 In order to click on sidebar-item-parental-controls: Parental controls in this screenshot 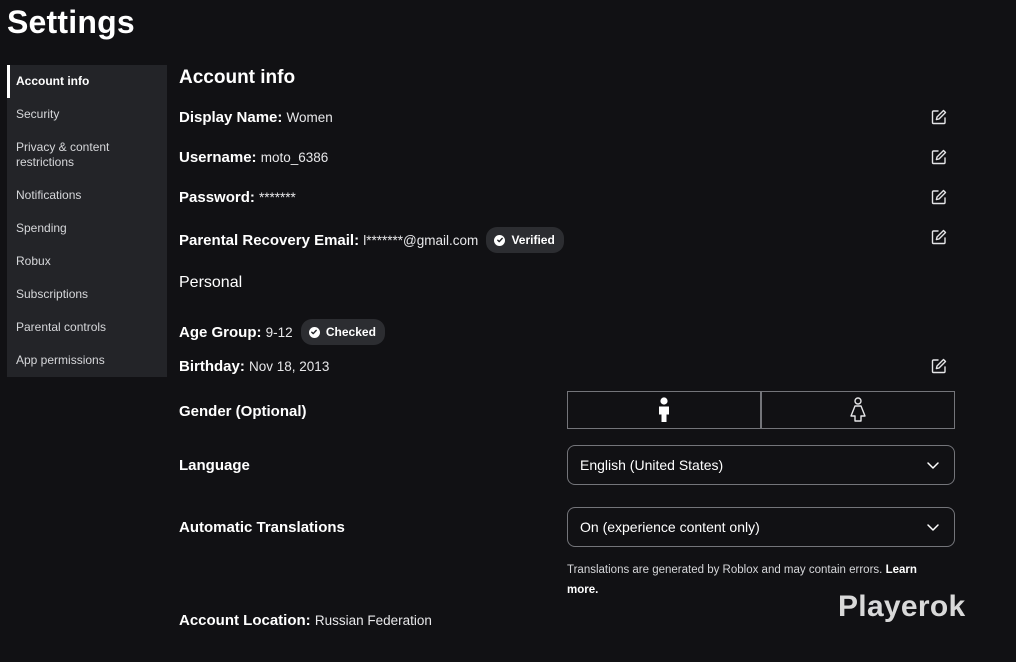, I will do `click(87, 327)`.